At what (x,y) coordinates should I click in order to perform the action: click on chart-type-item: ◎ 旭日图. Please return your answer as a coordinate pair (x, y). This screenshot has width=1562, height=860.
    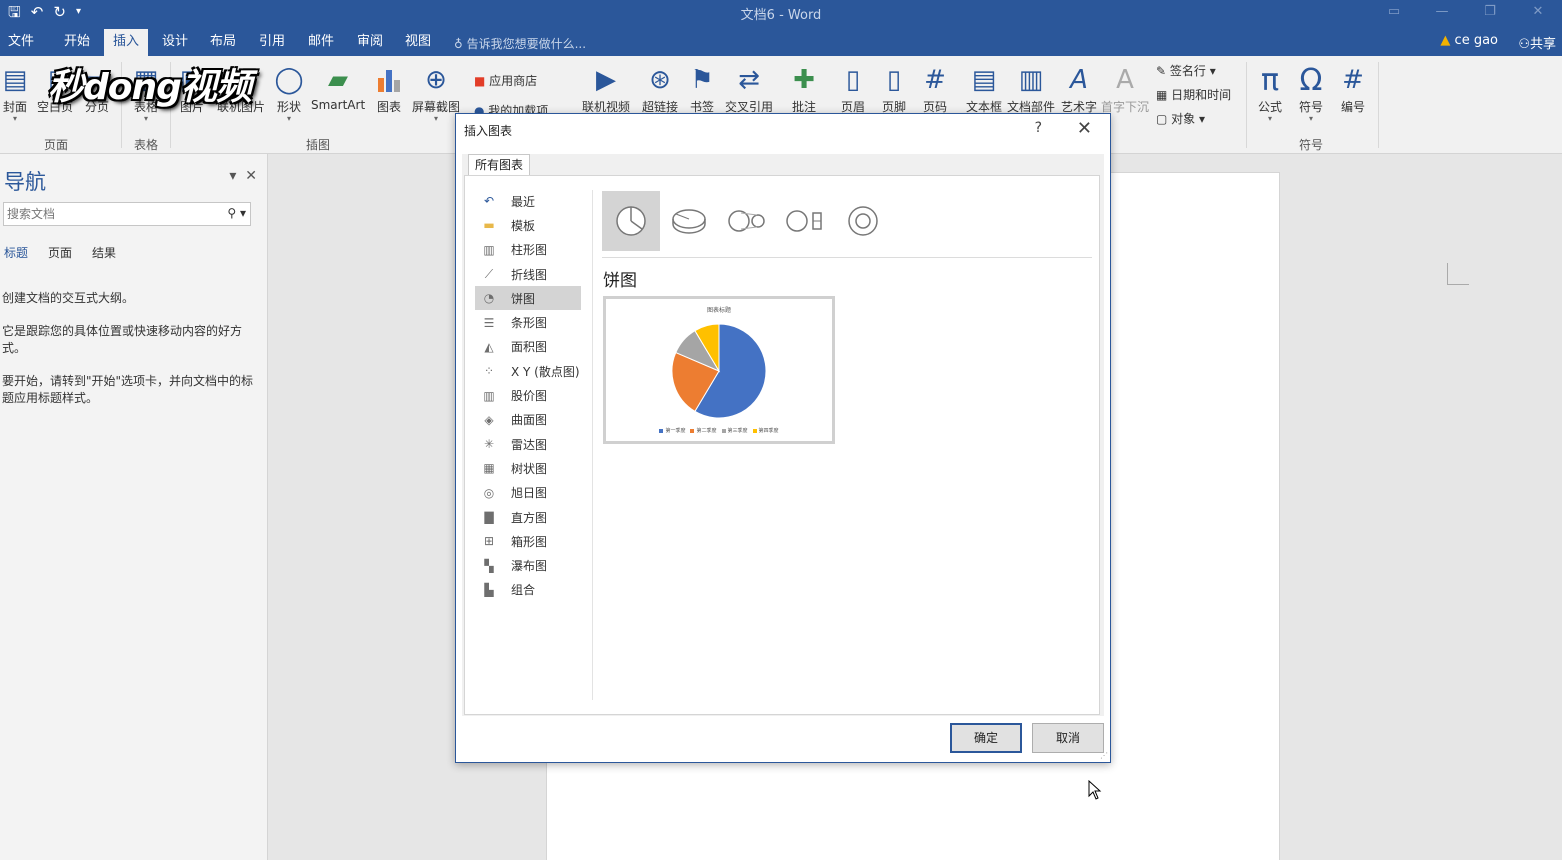
    Looking at the image, I should click on (528, 493).